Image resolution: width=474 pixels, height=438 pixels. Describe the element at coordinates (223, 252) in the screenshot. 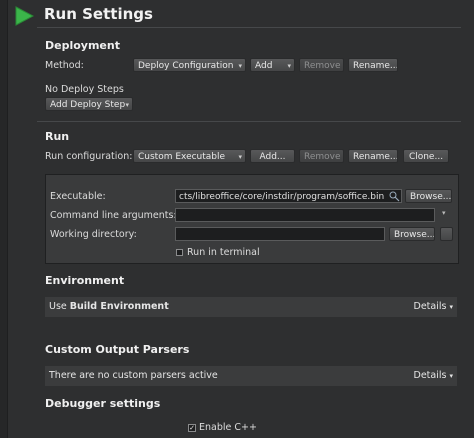

I see `run-in-terminal-label: Run in terminal` at that location.